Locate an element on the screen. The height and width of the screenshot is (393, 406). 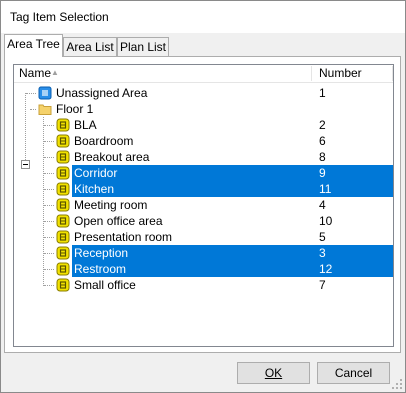
tree-row-unassigned: Unassigned Area 1 is located at coordinates (203, 93).